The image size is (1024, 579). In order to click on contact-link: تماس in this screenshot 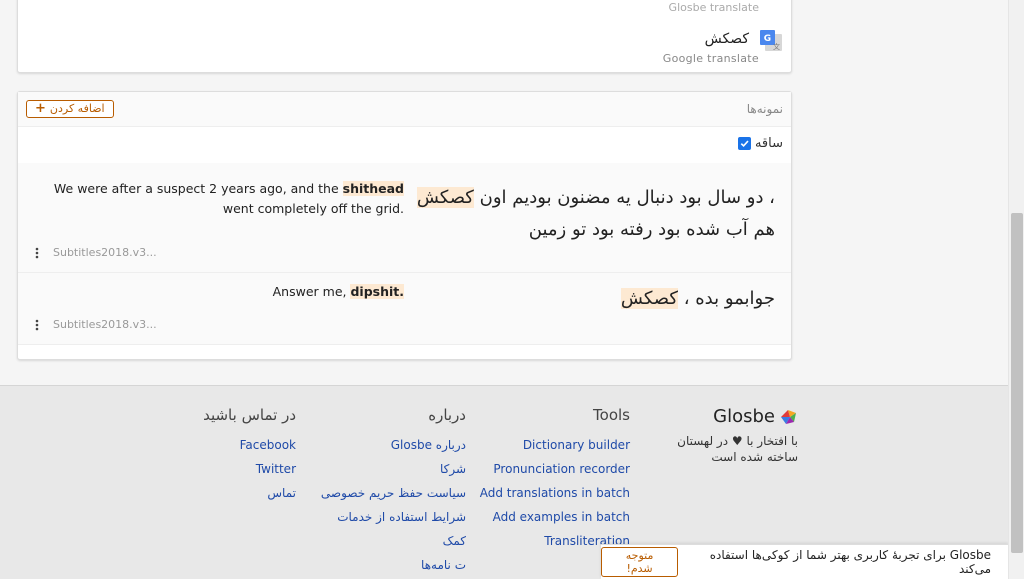, I will do `click(249, 493)`.